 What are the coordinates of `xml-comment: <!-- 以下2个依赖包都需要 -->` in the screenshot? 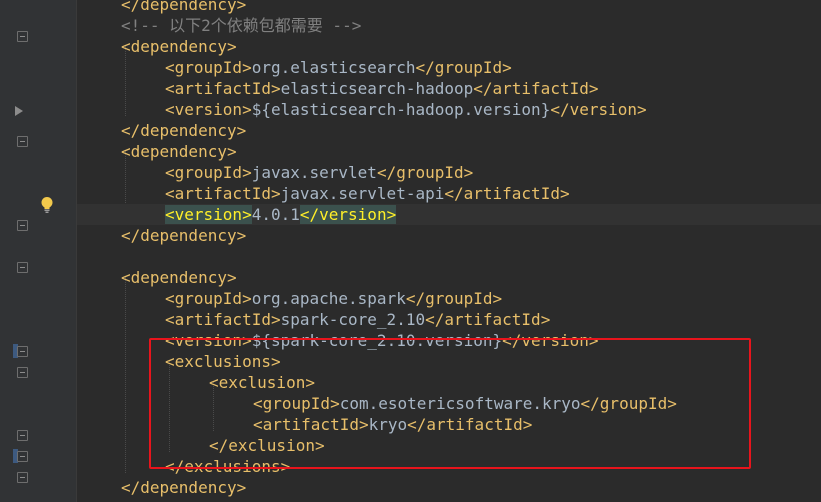 It's located at (241, 25).